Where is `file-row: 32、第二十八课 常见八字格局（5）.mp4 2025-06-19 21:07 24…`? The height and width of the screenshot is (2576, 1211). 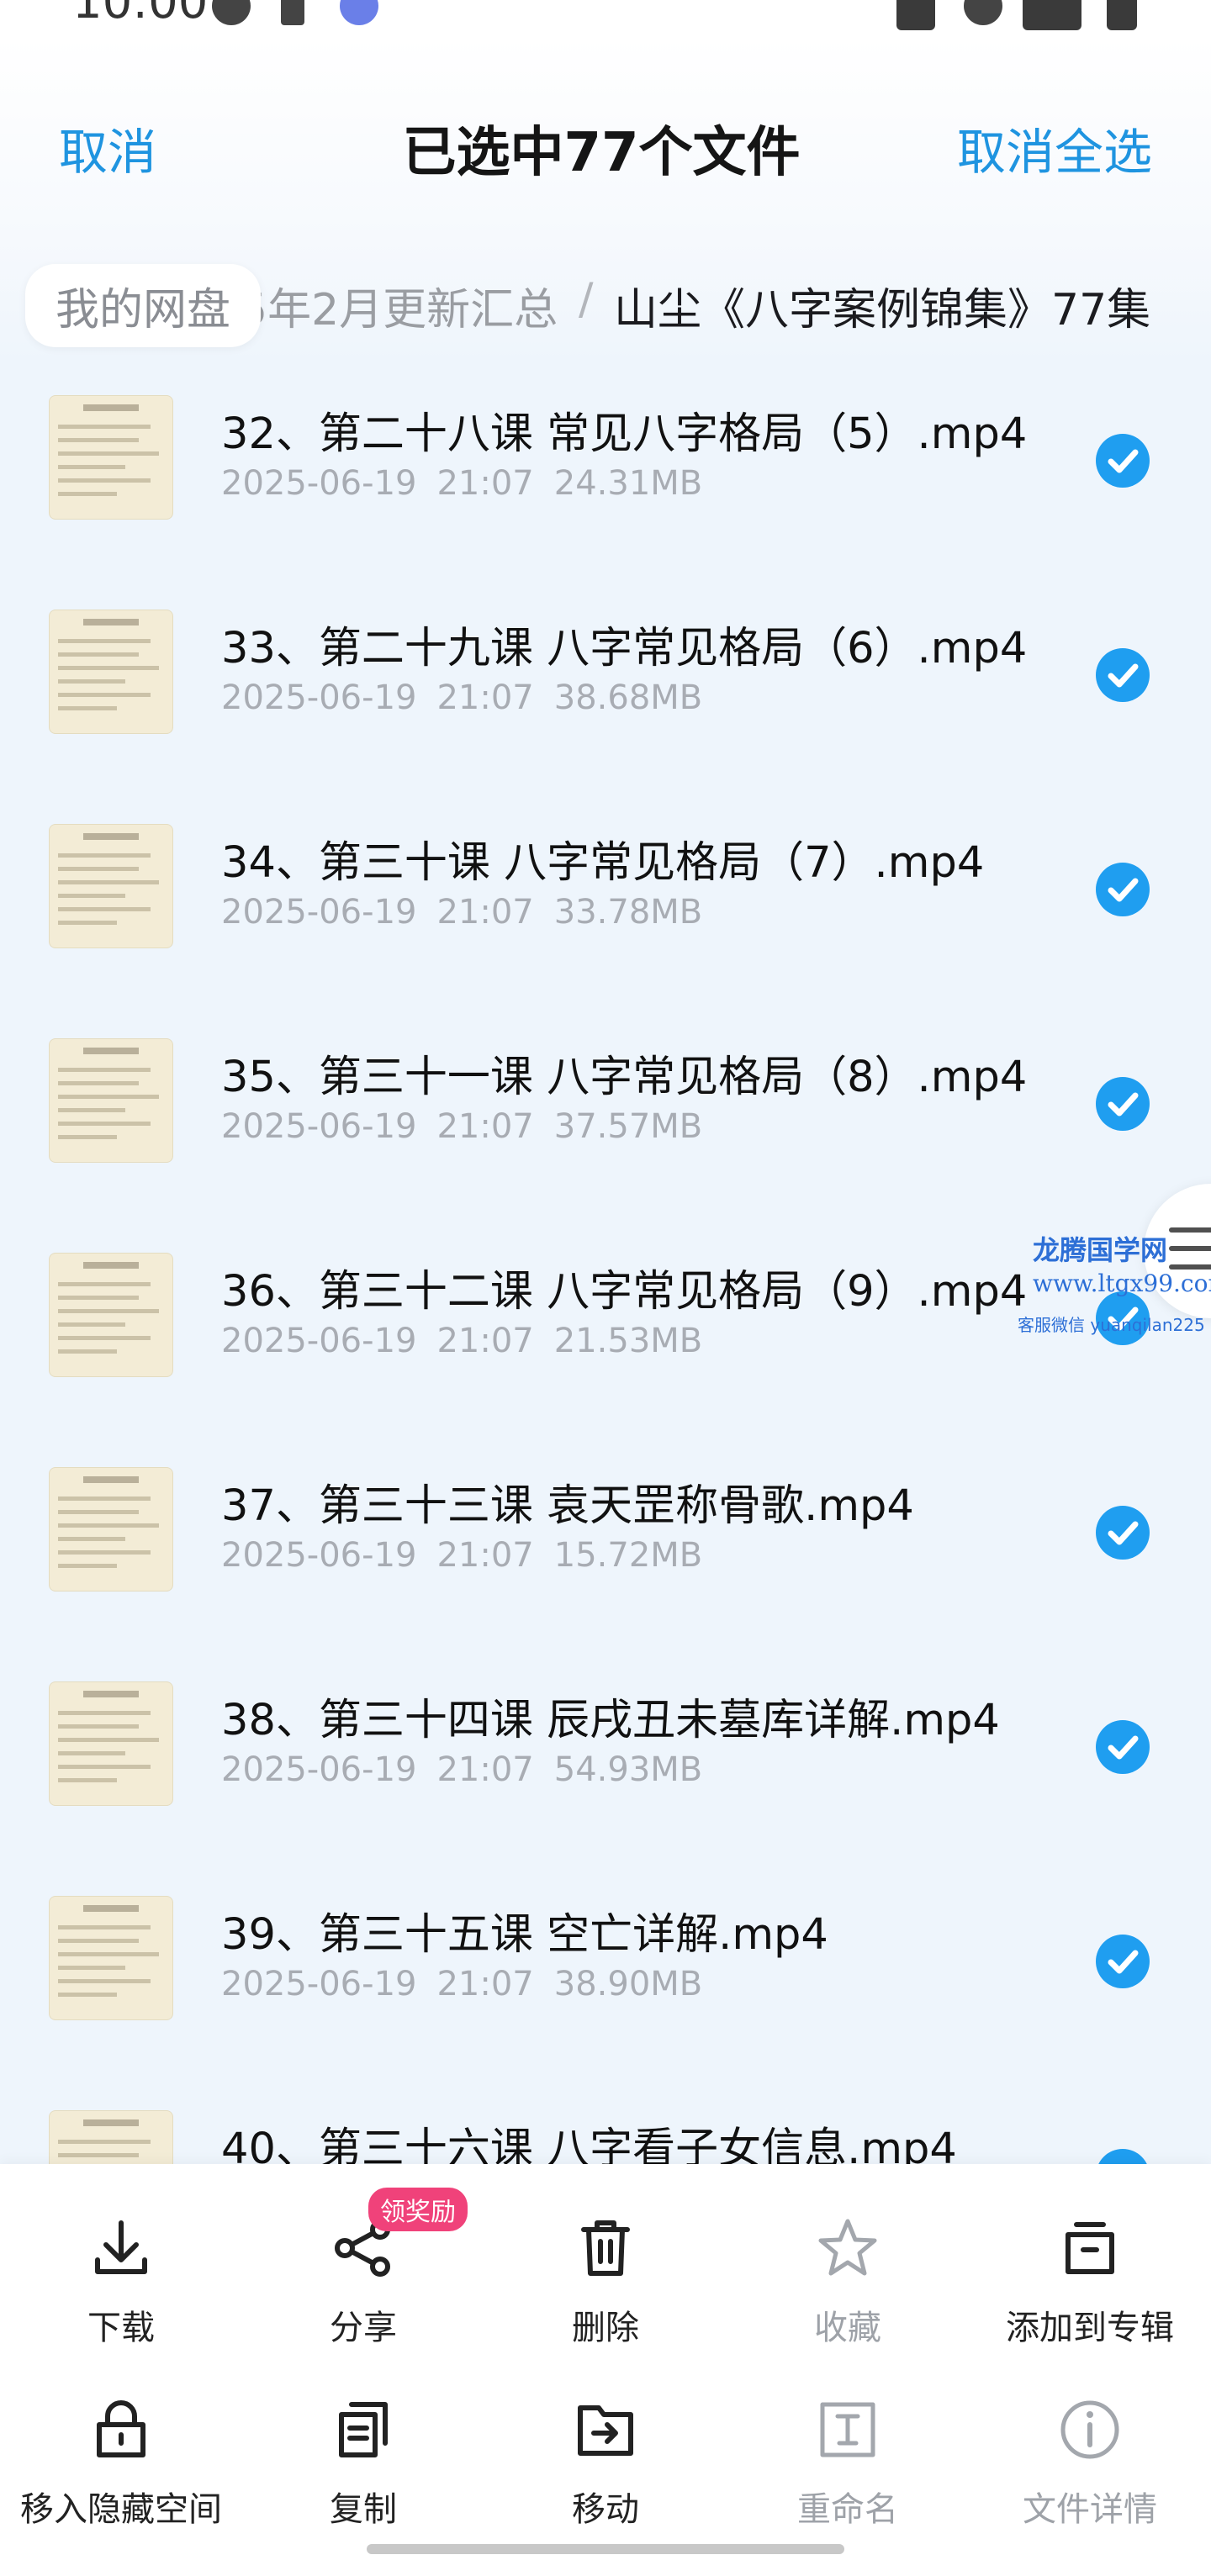 file-row: 32、第二十八课 常见八字格局（5）.mp4 2025-06-19 21:07 24… is located at coordinates (605, 472).